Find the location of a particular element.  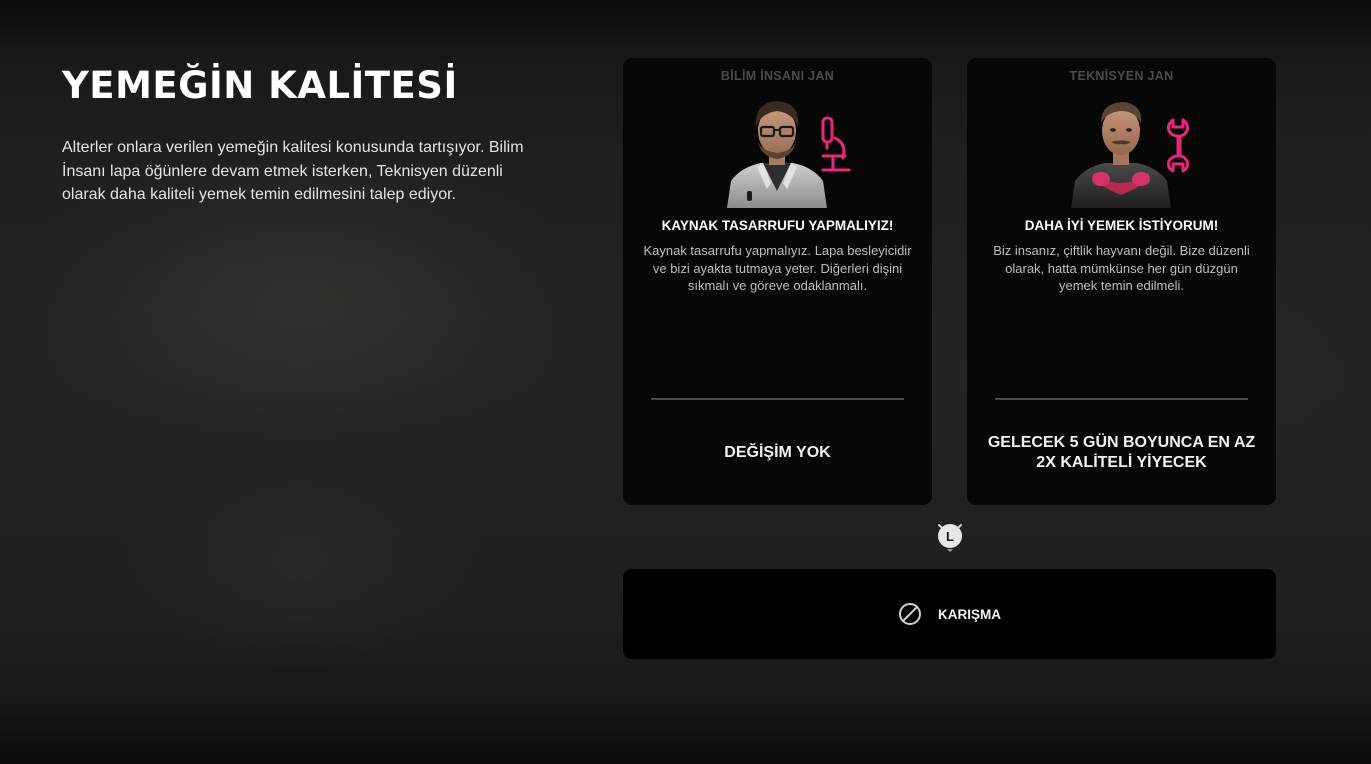

microscope-icon is located at coordinates (836, 144).